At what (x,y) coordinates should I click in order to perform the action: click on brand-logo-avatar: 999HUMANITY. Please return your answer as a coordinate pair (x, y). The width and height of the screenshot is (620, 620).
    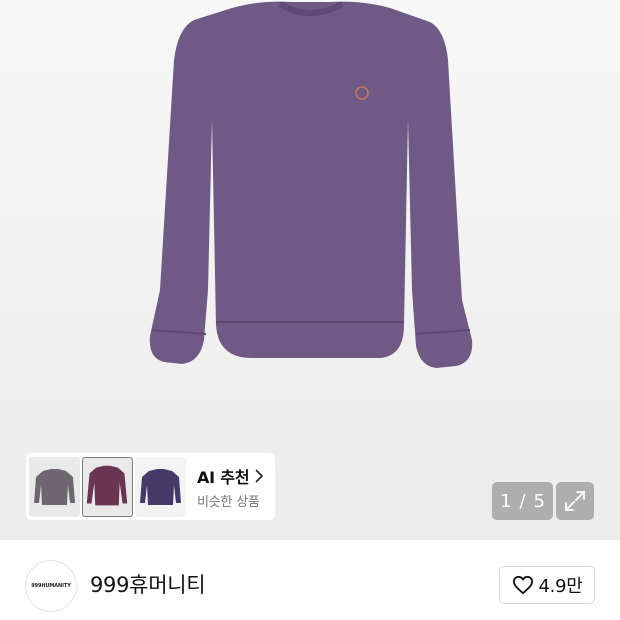
    Looking at the image, I should click on (51, 586).